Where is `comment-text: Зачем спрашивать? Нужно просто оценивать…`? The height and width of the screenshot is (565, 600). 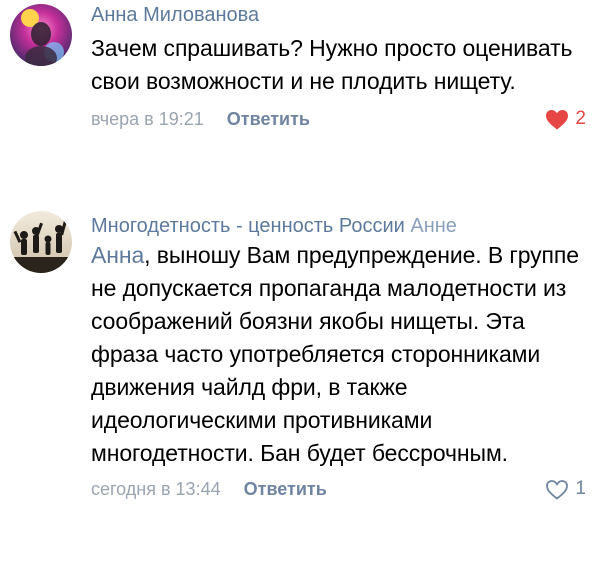 comment-text: Зачем спрашивать? Нужно просто оценивать… is located at coordinates (332, 64).